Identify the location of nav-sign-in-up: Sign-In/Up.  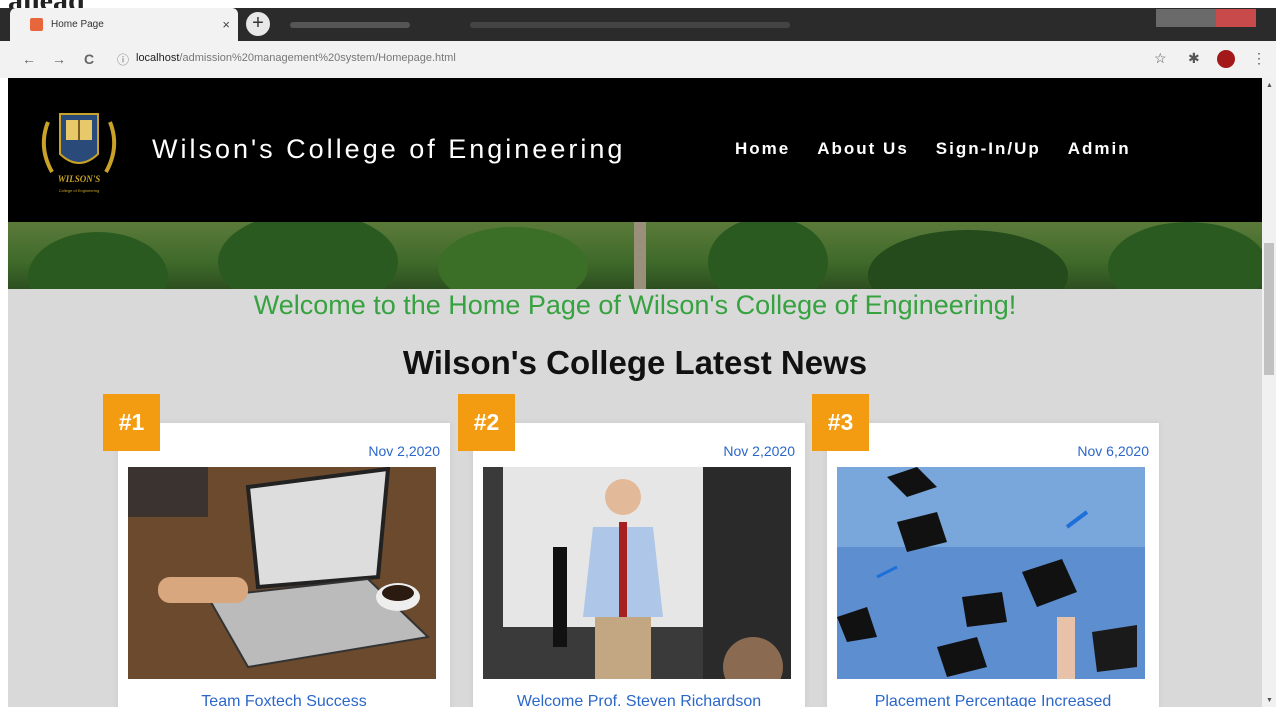
(988, 149).